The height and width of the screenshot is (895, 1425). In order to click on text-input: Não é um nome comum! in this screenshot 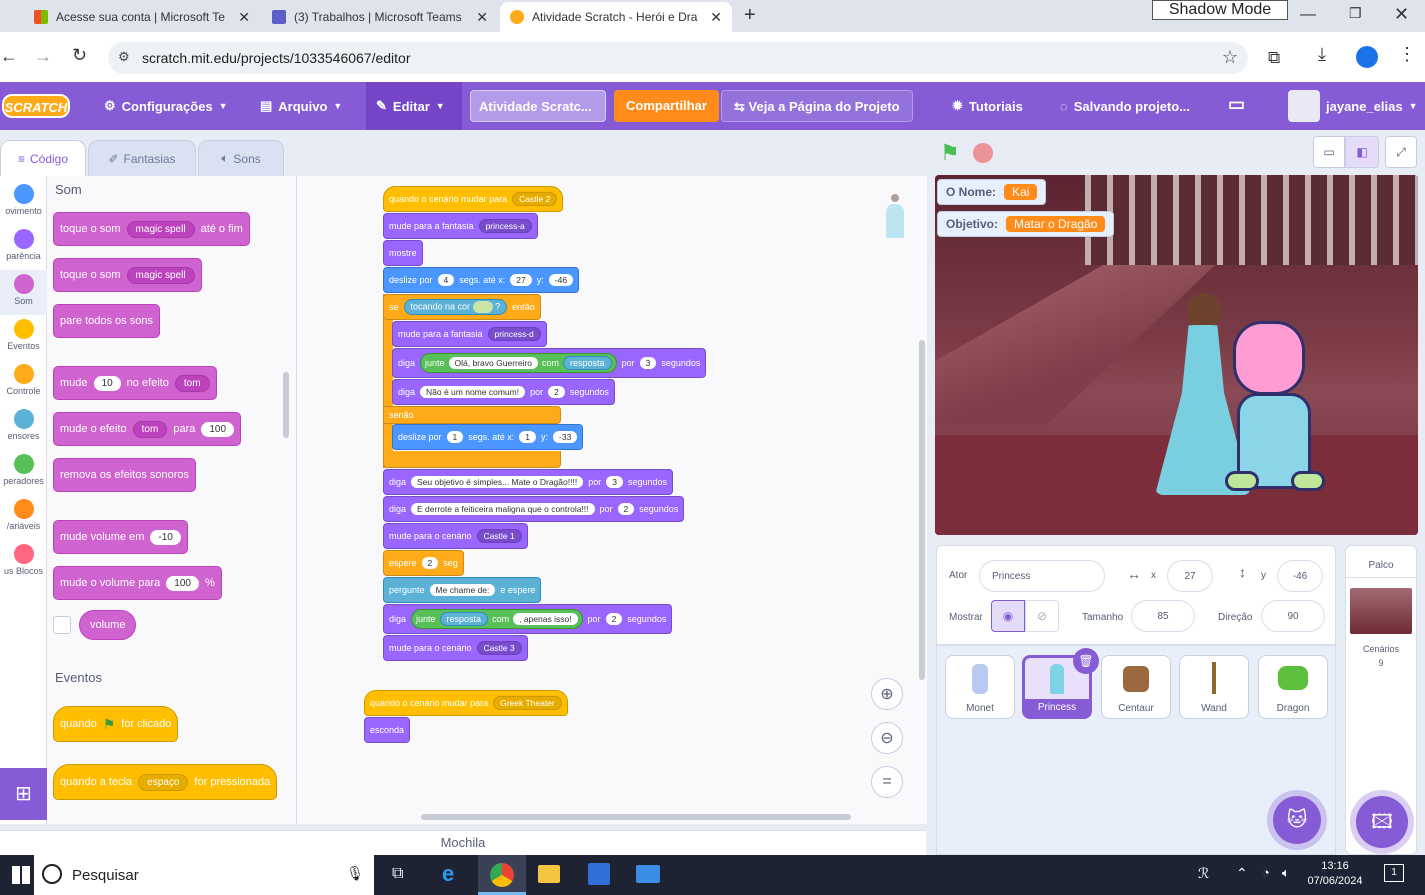, I will do `click(473, 392)`.